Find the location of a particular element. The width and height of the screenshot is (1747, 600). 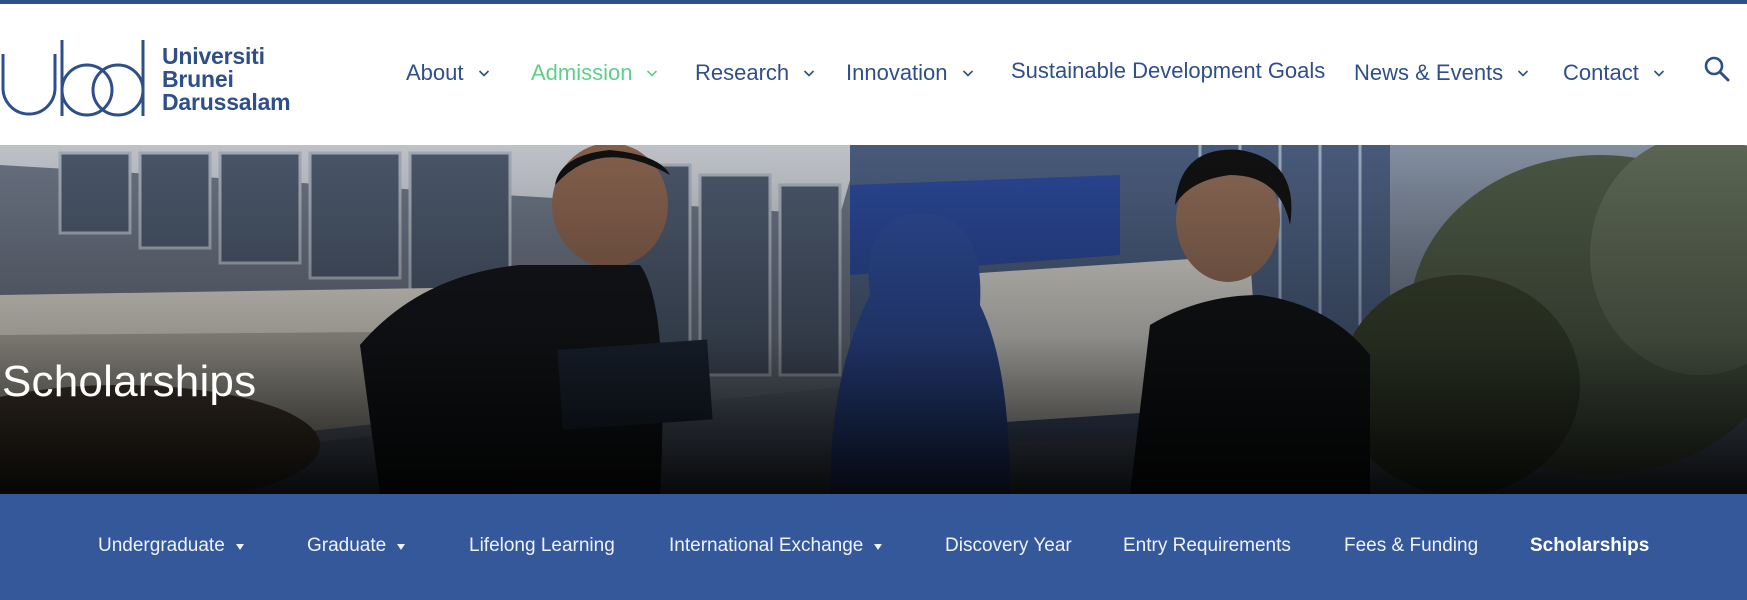

nav-item-research: Research is located at coordinates (755, 73).